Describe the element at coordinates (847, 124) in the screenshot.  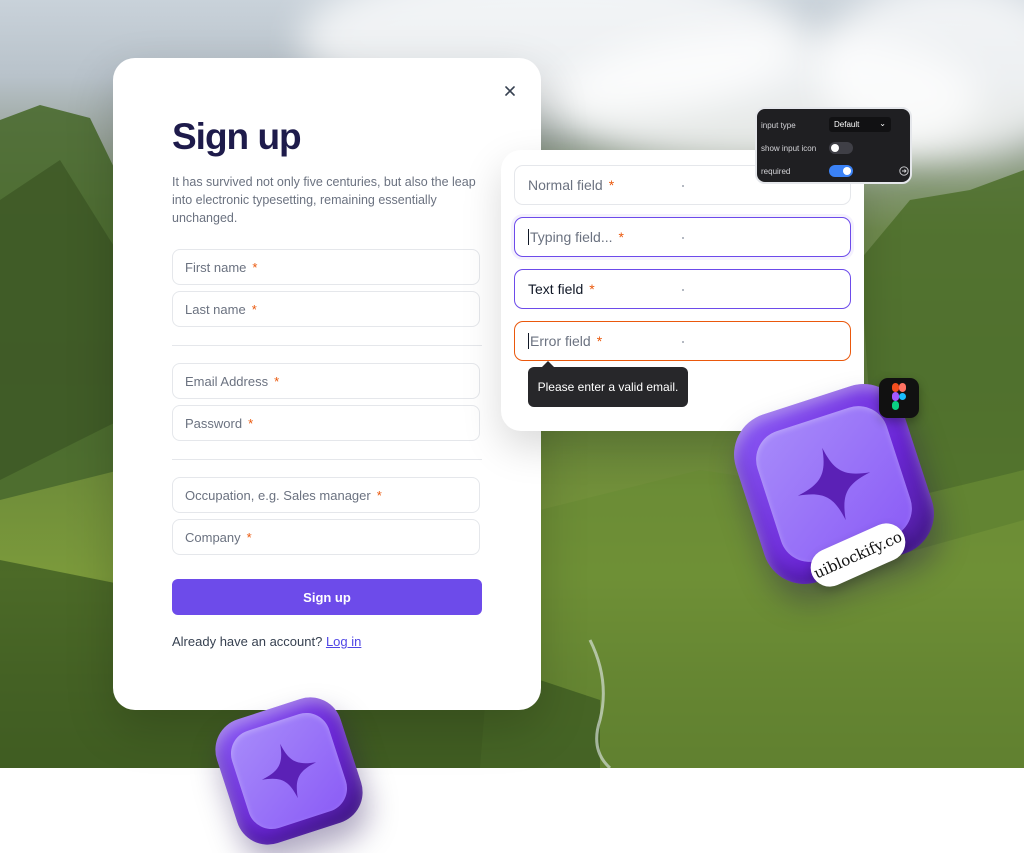
I see `input-type-value: Default` at that location.